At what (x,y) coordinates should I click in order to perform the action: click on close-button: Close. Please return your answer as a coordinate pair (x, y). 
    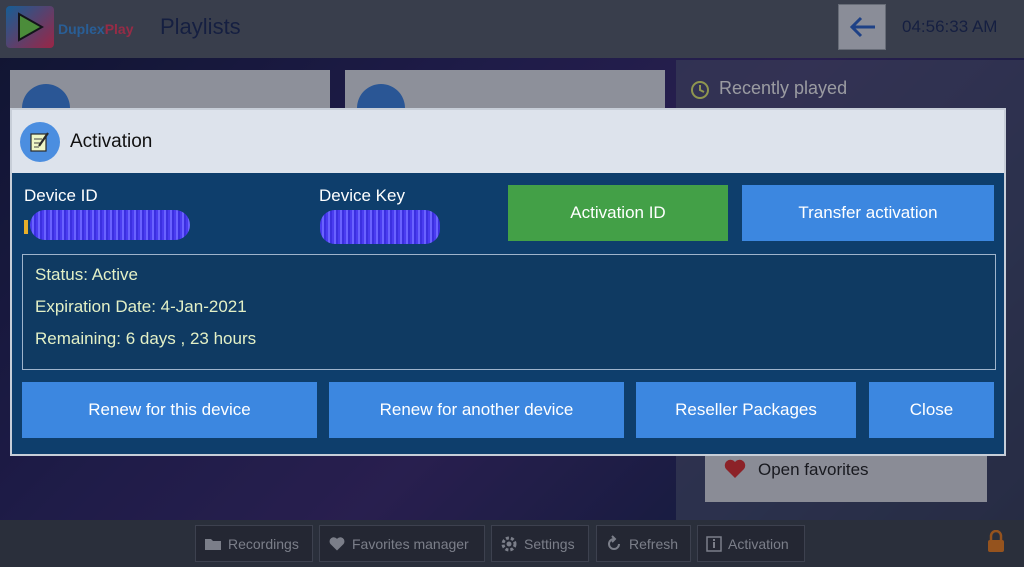
    Looking at the image, I should click on (931, 410).